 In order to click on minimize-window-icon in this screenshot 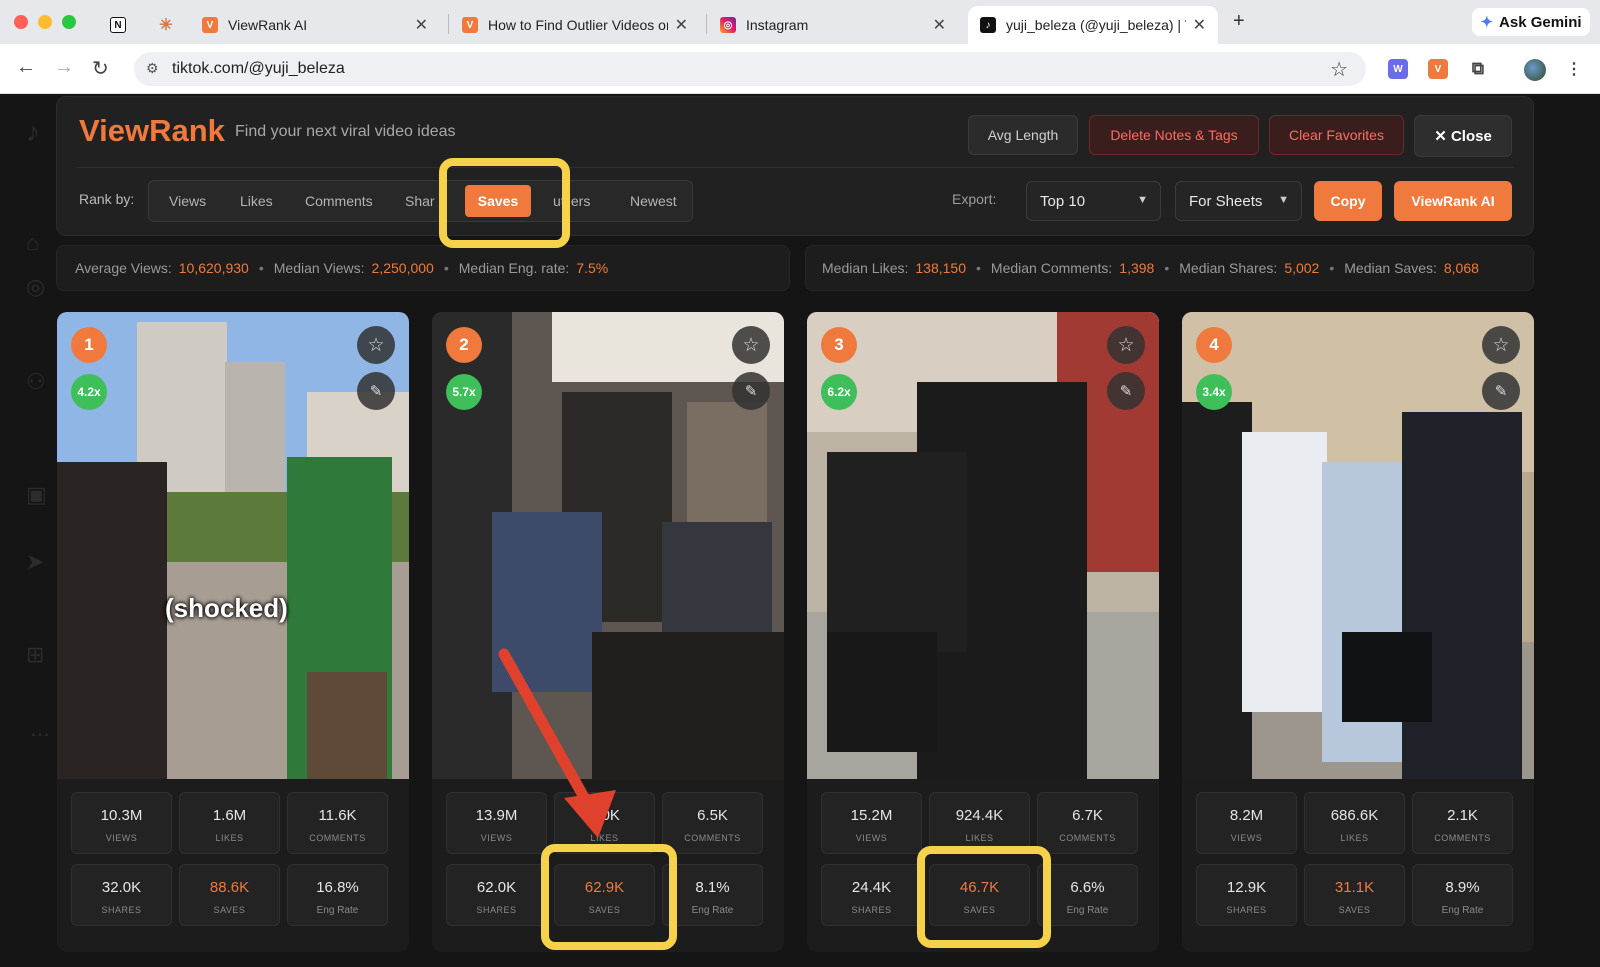, I will do `click(45, 22)`.